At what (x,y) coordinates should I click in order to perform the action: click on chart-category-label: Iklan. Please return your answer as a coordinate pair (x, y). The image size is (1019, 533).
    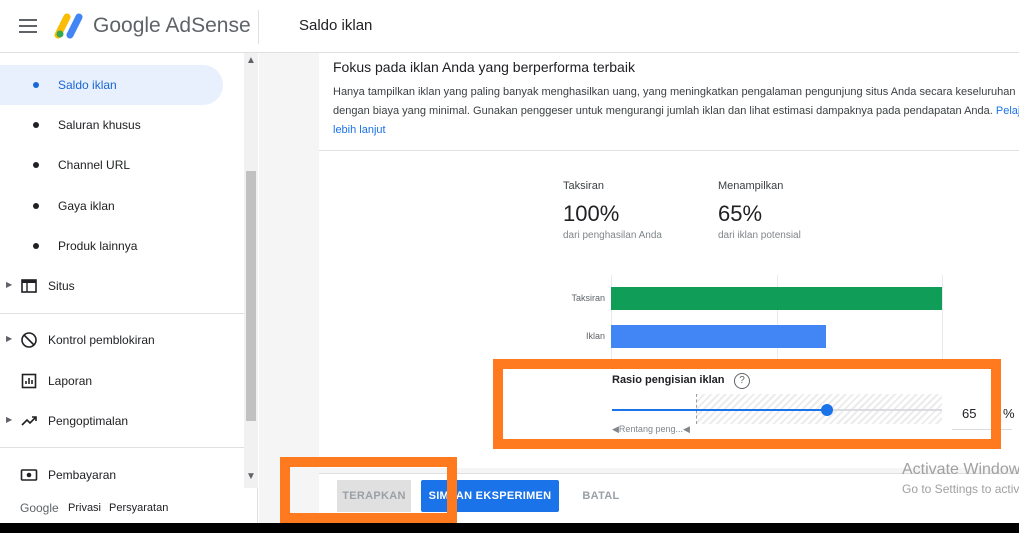
    Looking at the image, I should click on (595, 336).